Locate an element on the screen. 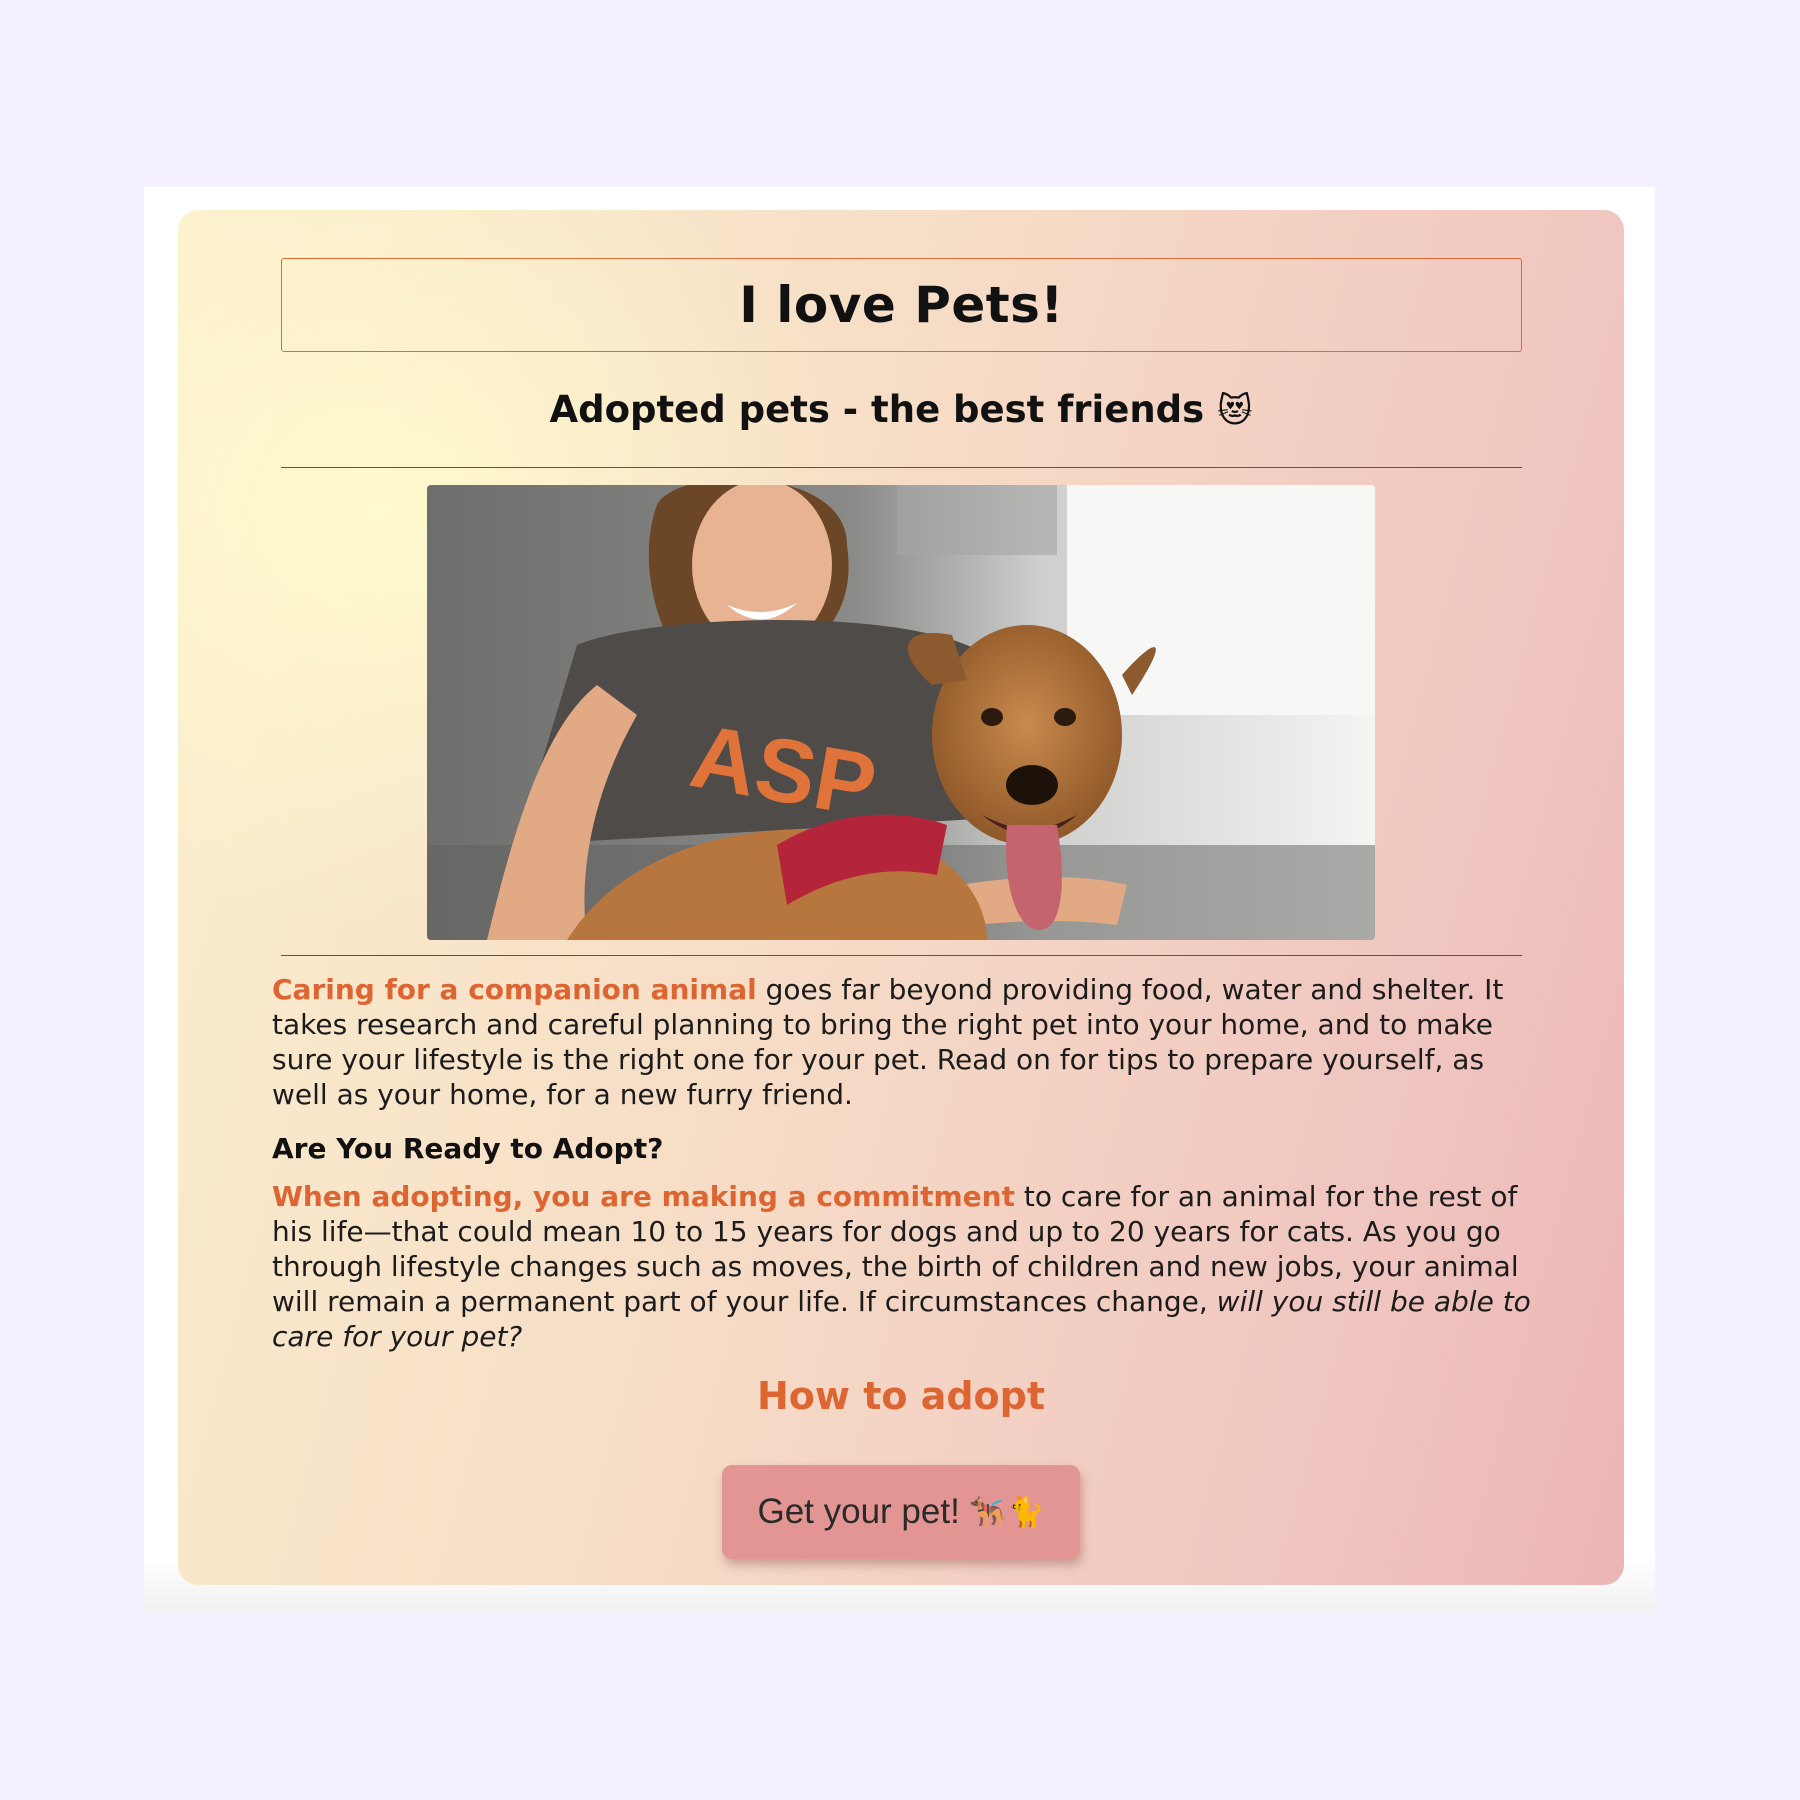 The image size is (1800, 1800). intro-highlight: Caring for a companion animal is located at coordinates (514, 989).